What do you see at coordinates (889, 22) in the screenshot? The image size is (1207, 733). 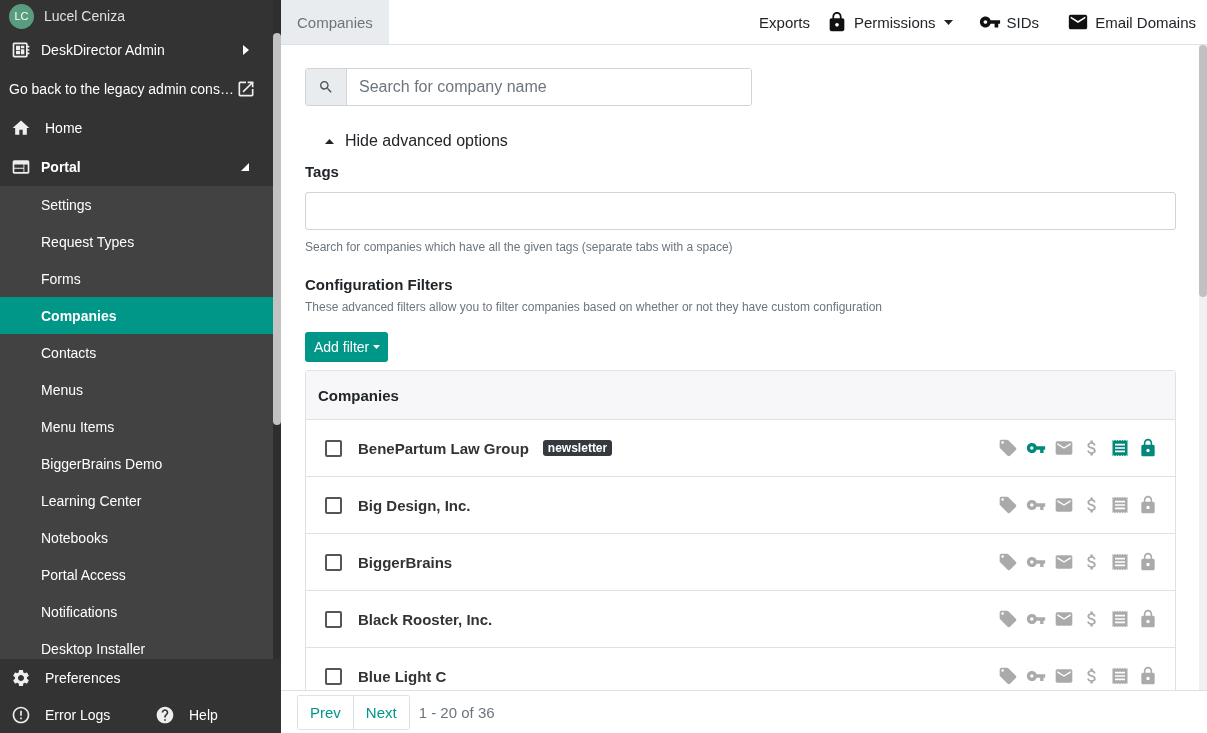 I see `toolbar-button: Permissions` at bounding box center [889, 22].